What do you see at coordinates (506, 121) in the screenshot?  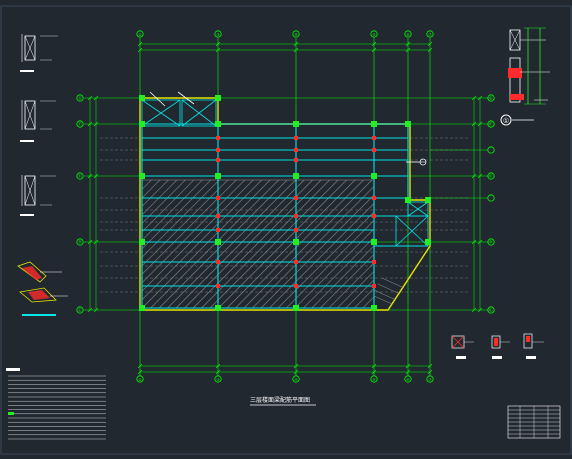 I see `detail-marker-label: ①` at bounding box center [506, 121].